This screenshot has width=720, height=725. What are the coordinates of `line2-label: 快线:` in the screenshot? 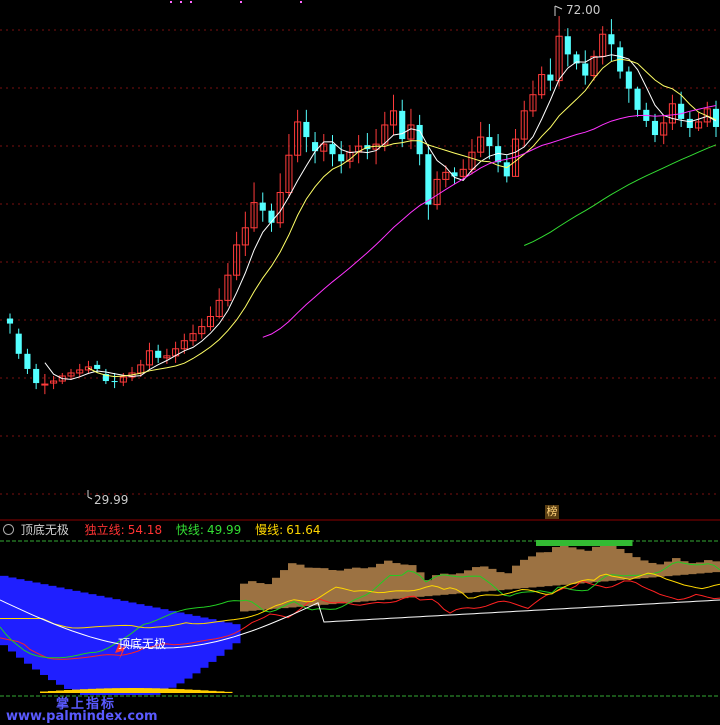 It's located at (189, 530).